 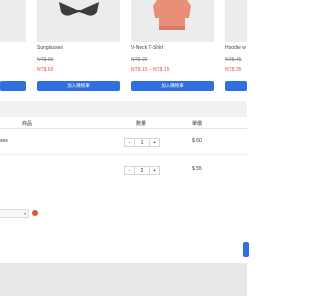 I want to click on header-unit-price: 單價, so click(x=197, y=124).